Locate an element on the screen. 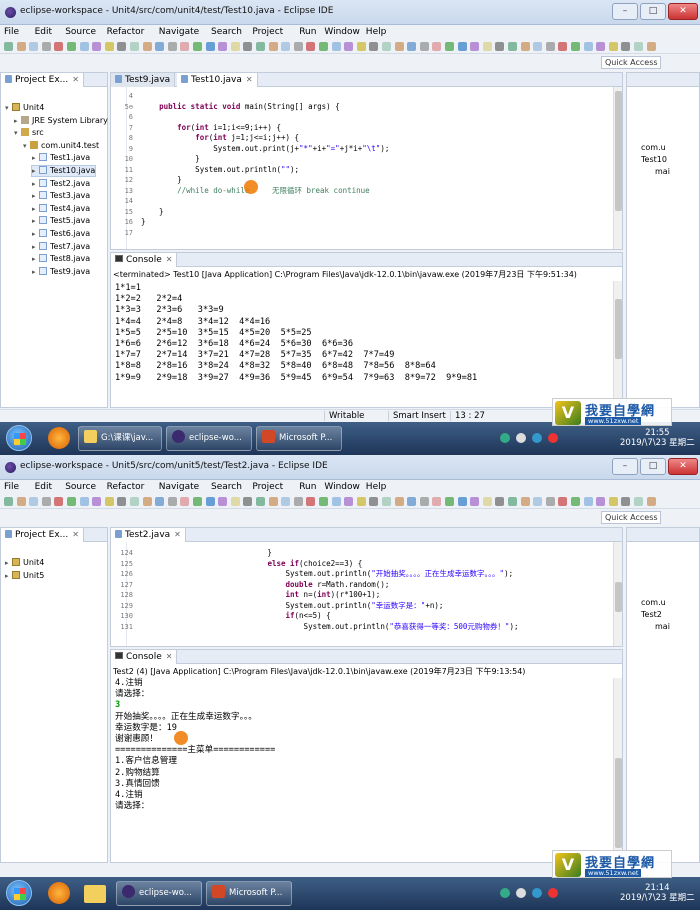 The height and width of the screenshot is (910, 700). expand-arrow-icon: ▾ is located at coordinates (8, 108).